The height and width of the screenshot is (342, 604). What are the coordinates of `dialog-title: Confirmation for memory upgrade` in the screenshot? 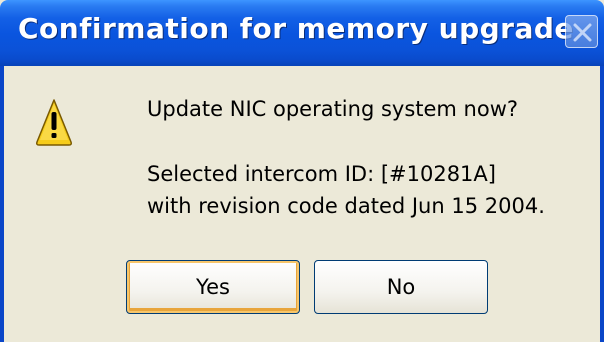 It's located at (296, 28).